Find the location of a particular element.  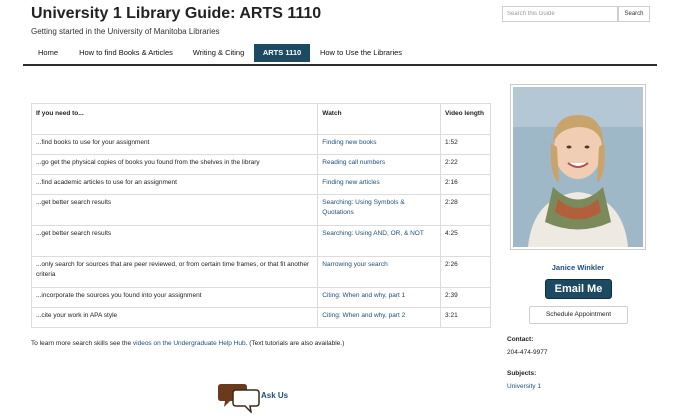

librarian-name: Janice Winkler is located at coordinates (578, 267).